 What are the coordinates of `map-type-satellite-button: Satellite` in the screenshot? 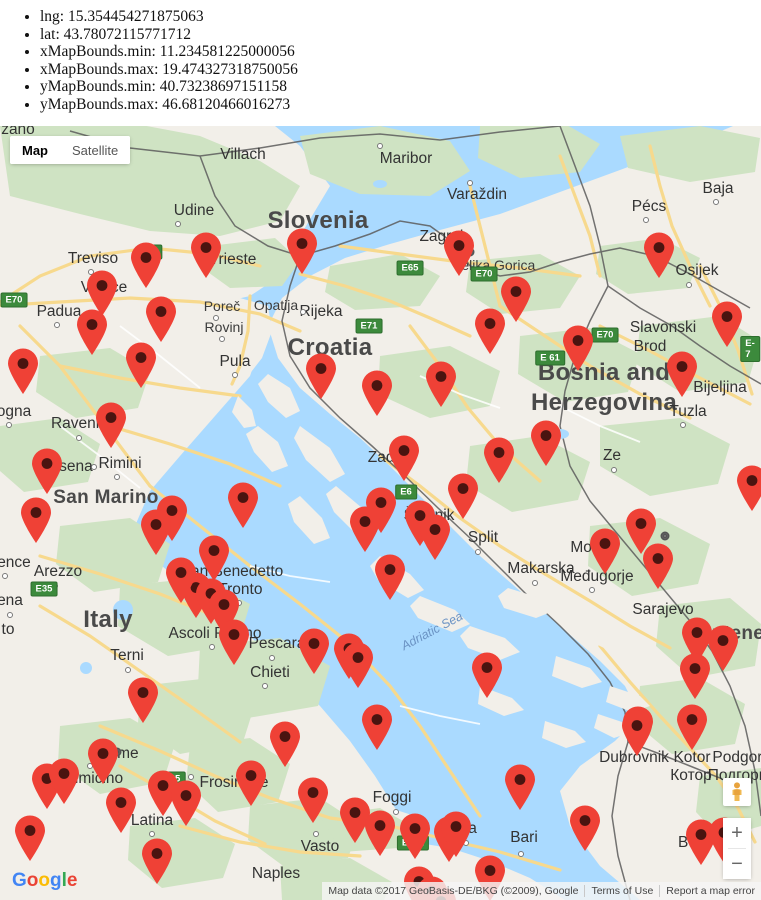 It's located at (95, 150).